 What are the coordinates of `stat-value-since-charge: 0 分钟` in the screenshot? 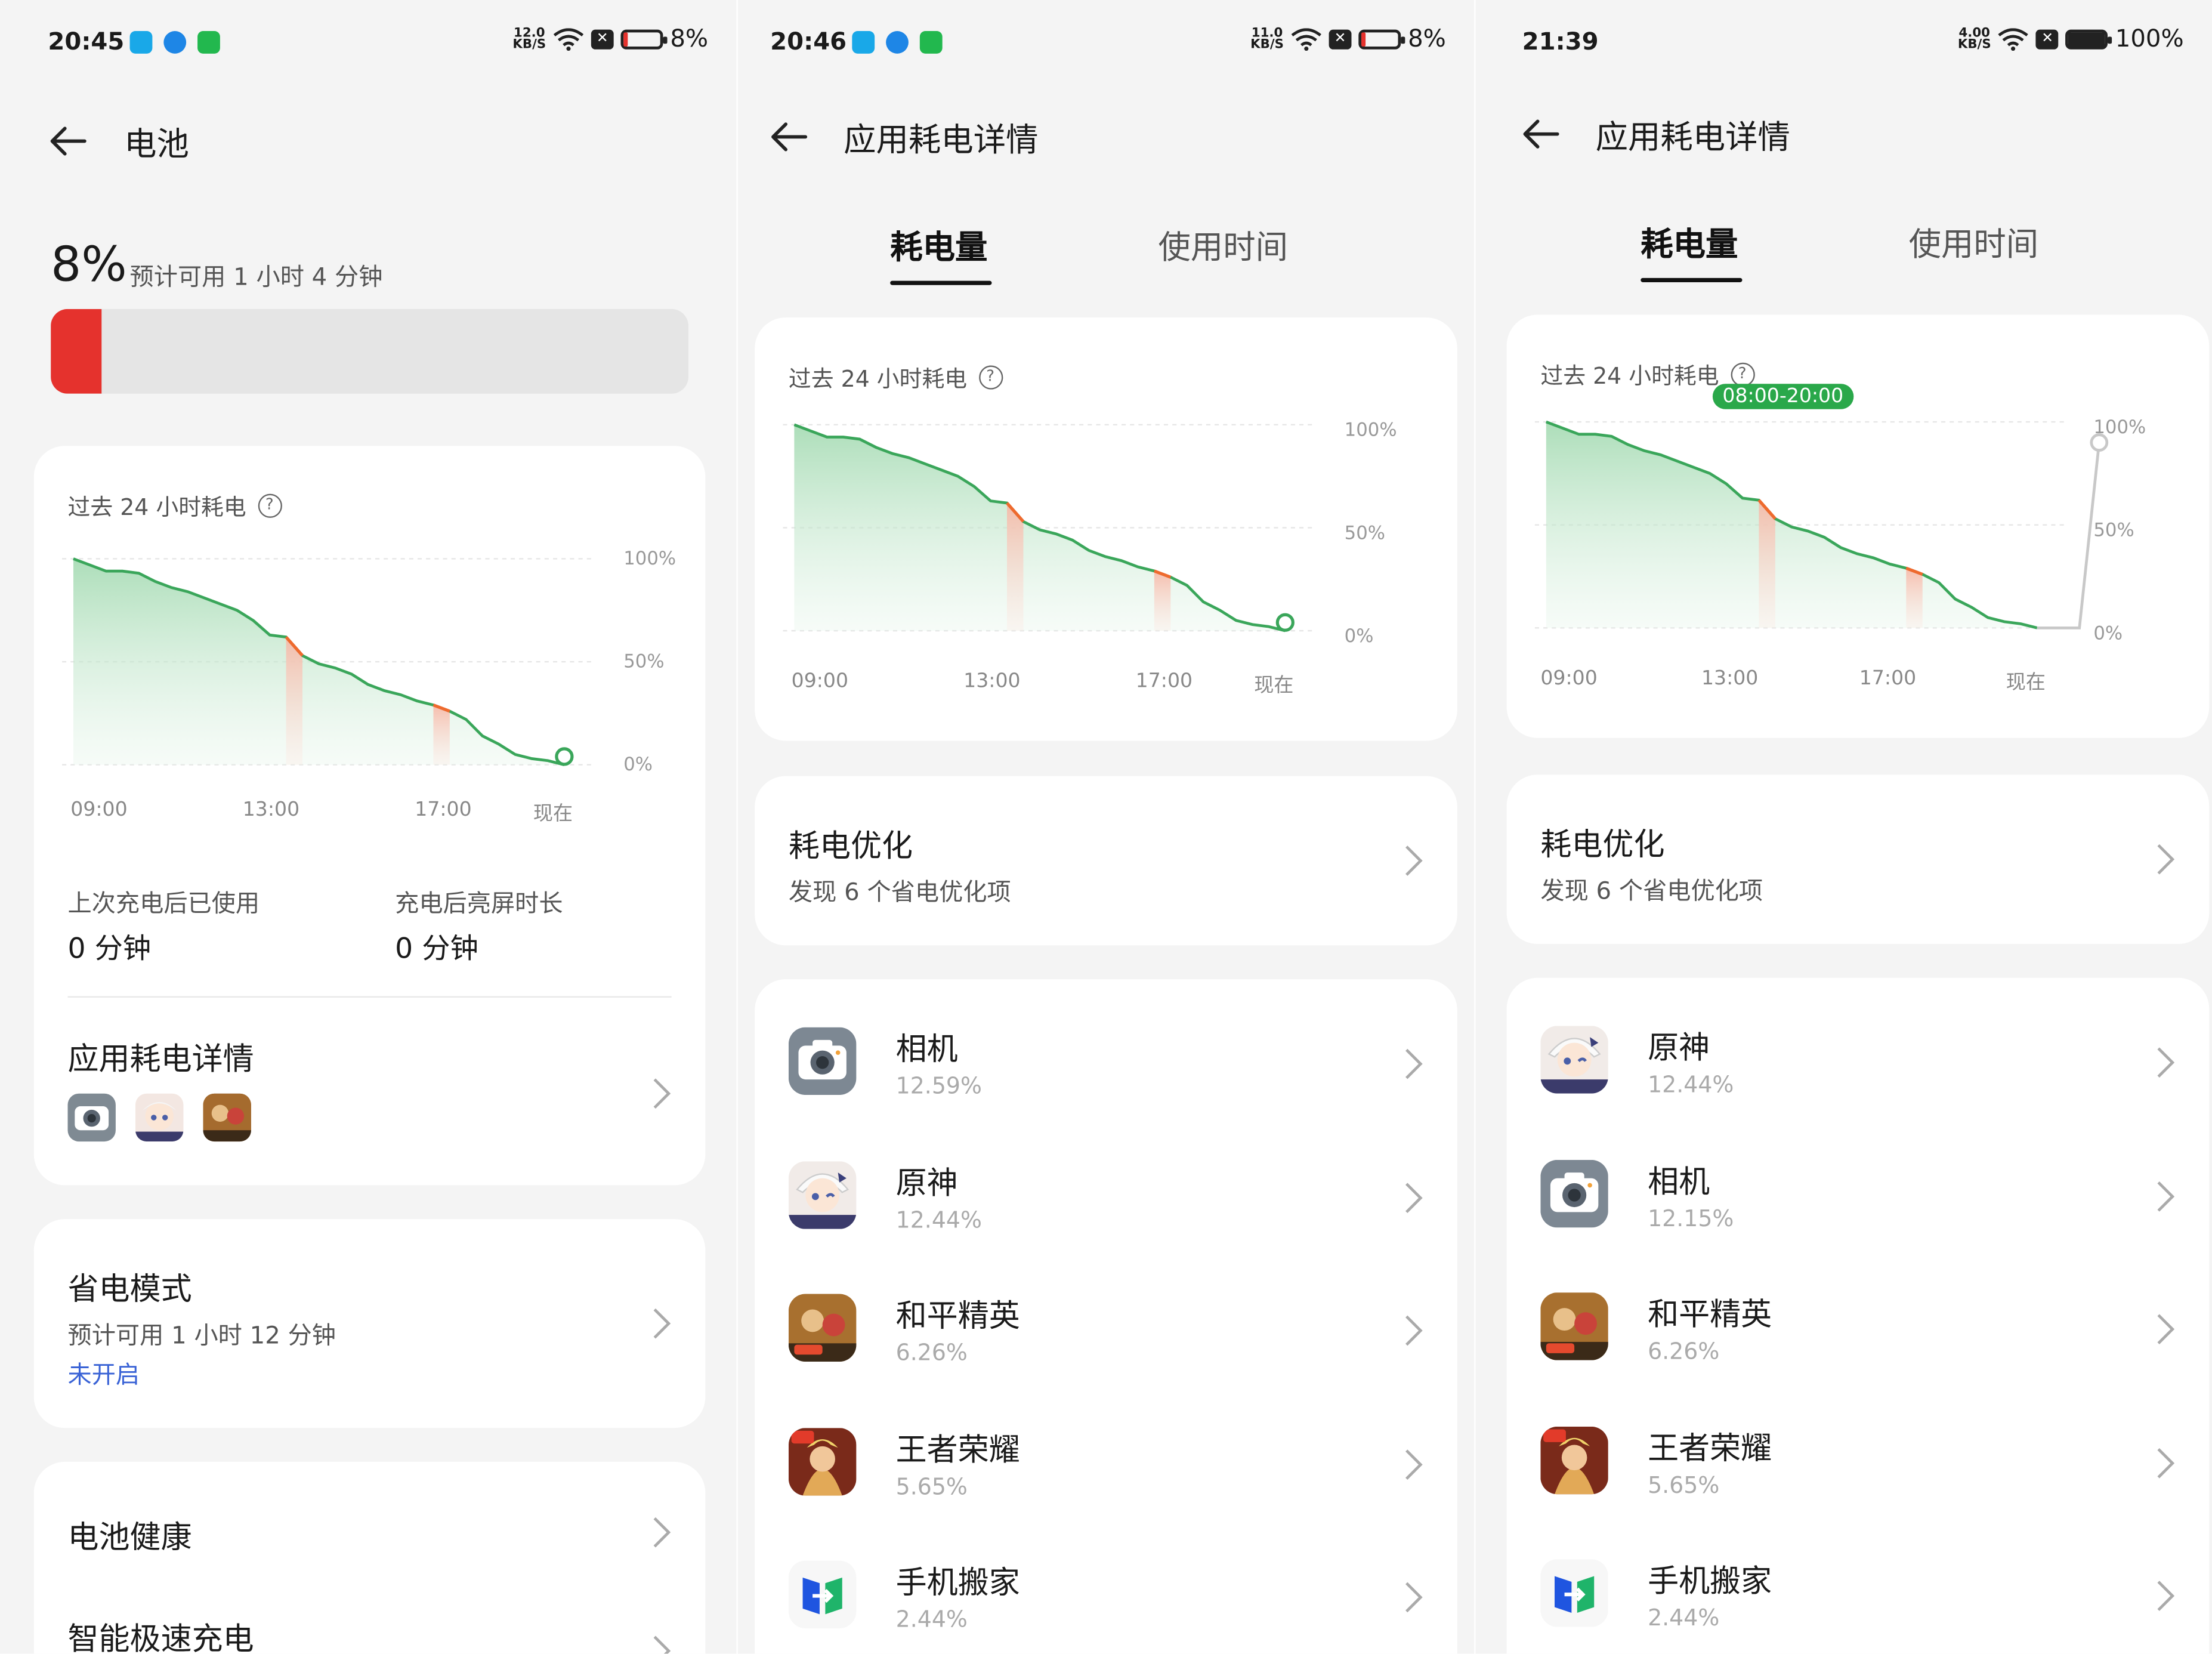 It's located at (109, 948).